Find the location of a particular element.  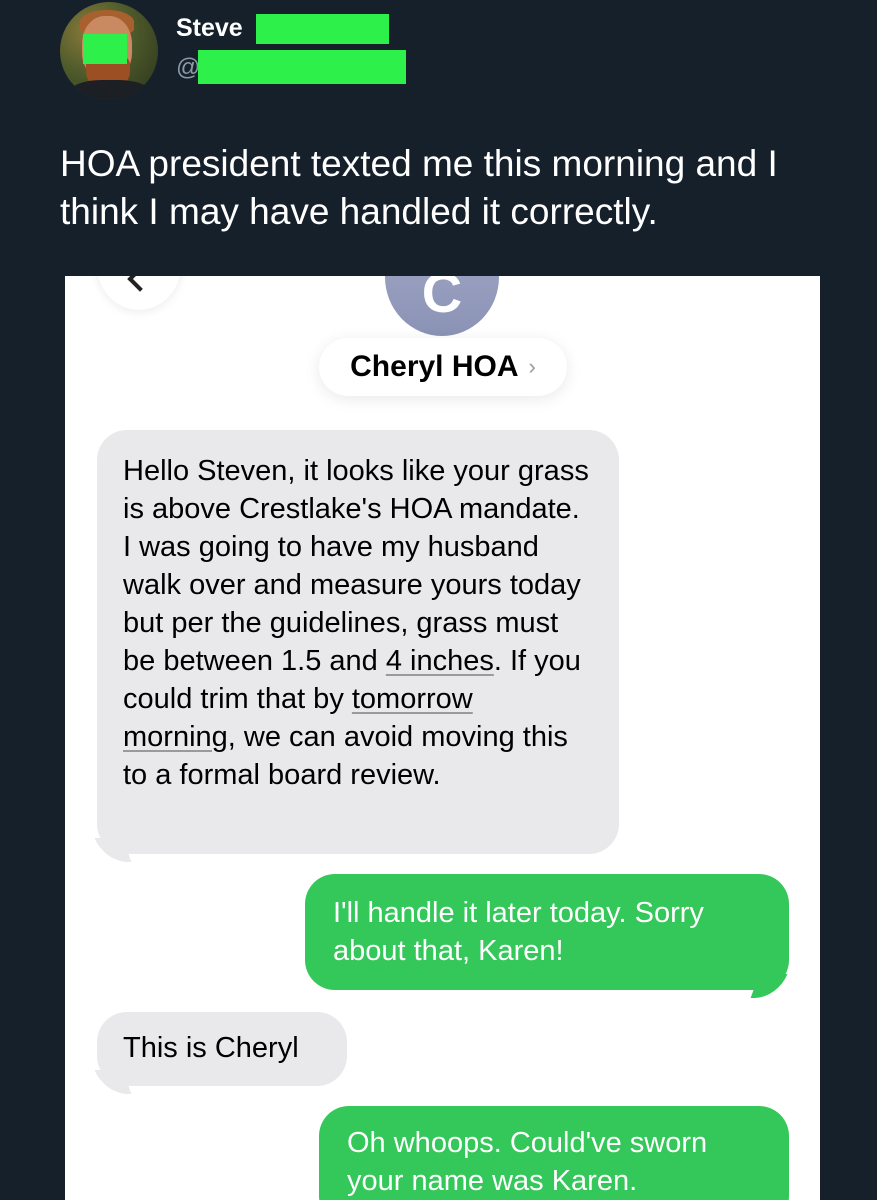

handle-redaction is located at coordinates (302, 67).